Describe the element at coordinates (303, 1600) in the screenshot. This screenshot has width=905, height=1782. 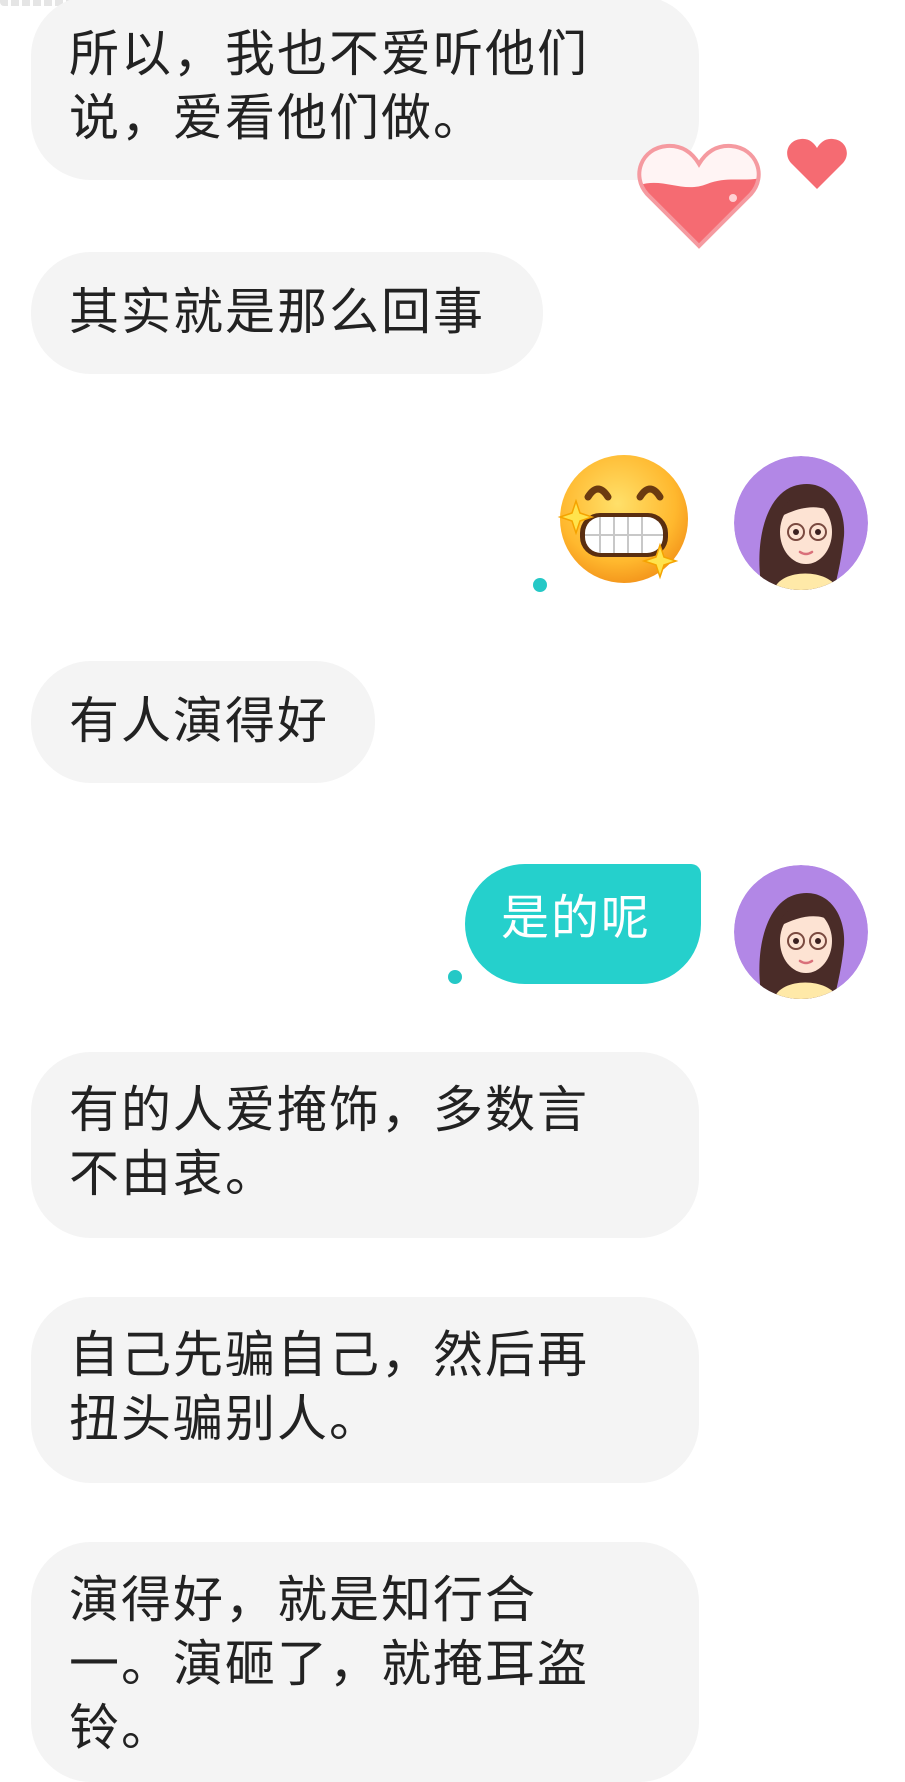
I see `message-text-line: 演得好，就是知行合` at that location.